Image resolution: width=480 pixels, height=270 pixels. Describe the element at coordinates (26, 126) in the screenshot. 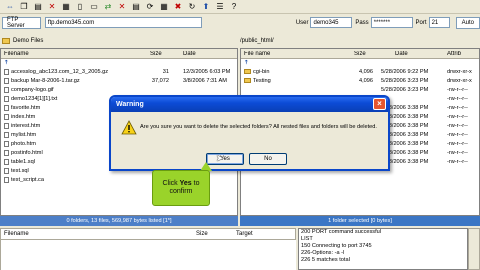

I see `local-file-name-text: interest.htm` at that location.